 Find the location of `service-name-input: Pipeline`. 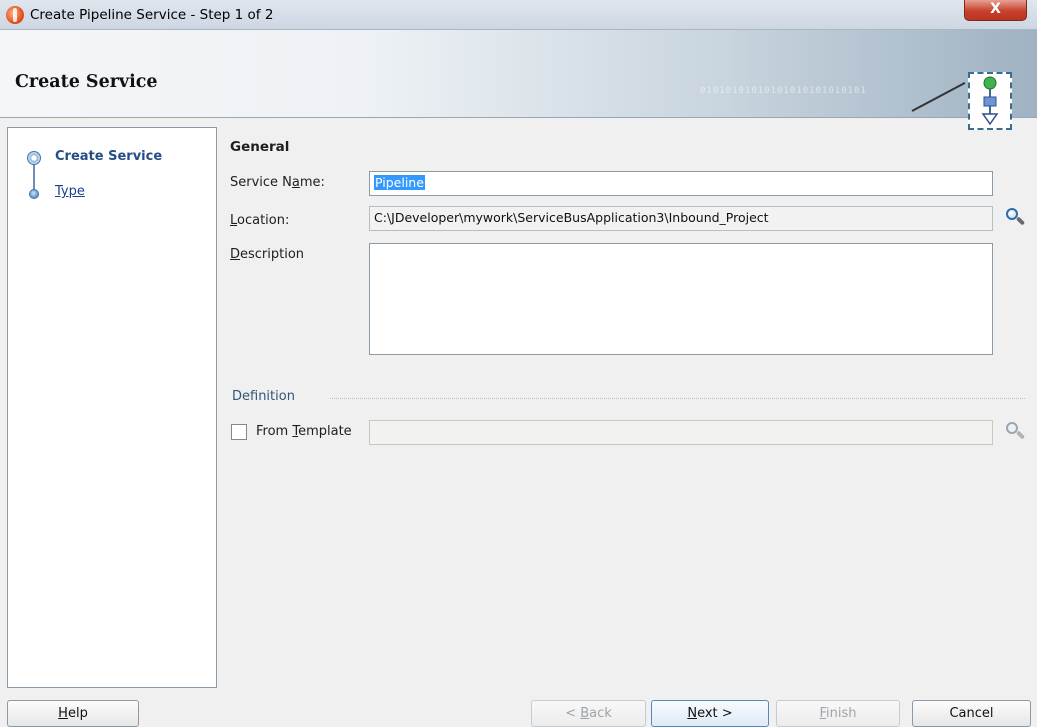

service-name-input: Pipeline is located at coordinates (681, 183).